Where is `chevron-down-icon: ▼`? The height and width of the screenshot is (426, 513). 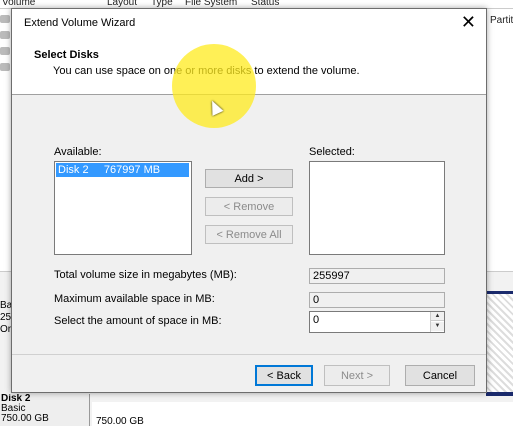
chevron-down-icon: ▼ is located at coordinates (437, 326).